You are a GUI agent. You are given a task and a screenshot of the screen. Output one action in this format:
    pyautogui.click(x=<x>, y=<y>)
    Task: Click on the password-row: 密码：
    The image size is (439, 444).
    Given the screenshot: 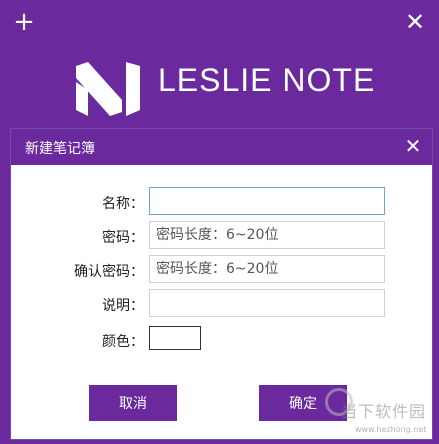 What is the action you would take?
    pyautogui.click(x=222, y=236)
    